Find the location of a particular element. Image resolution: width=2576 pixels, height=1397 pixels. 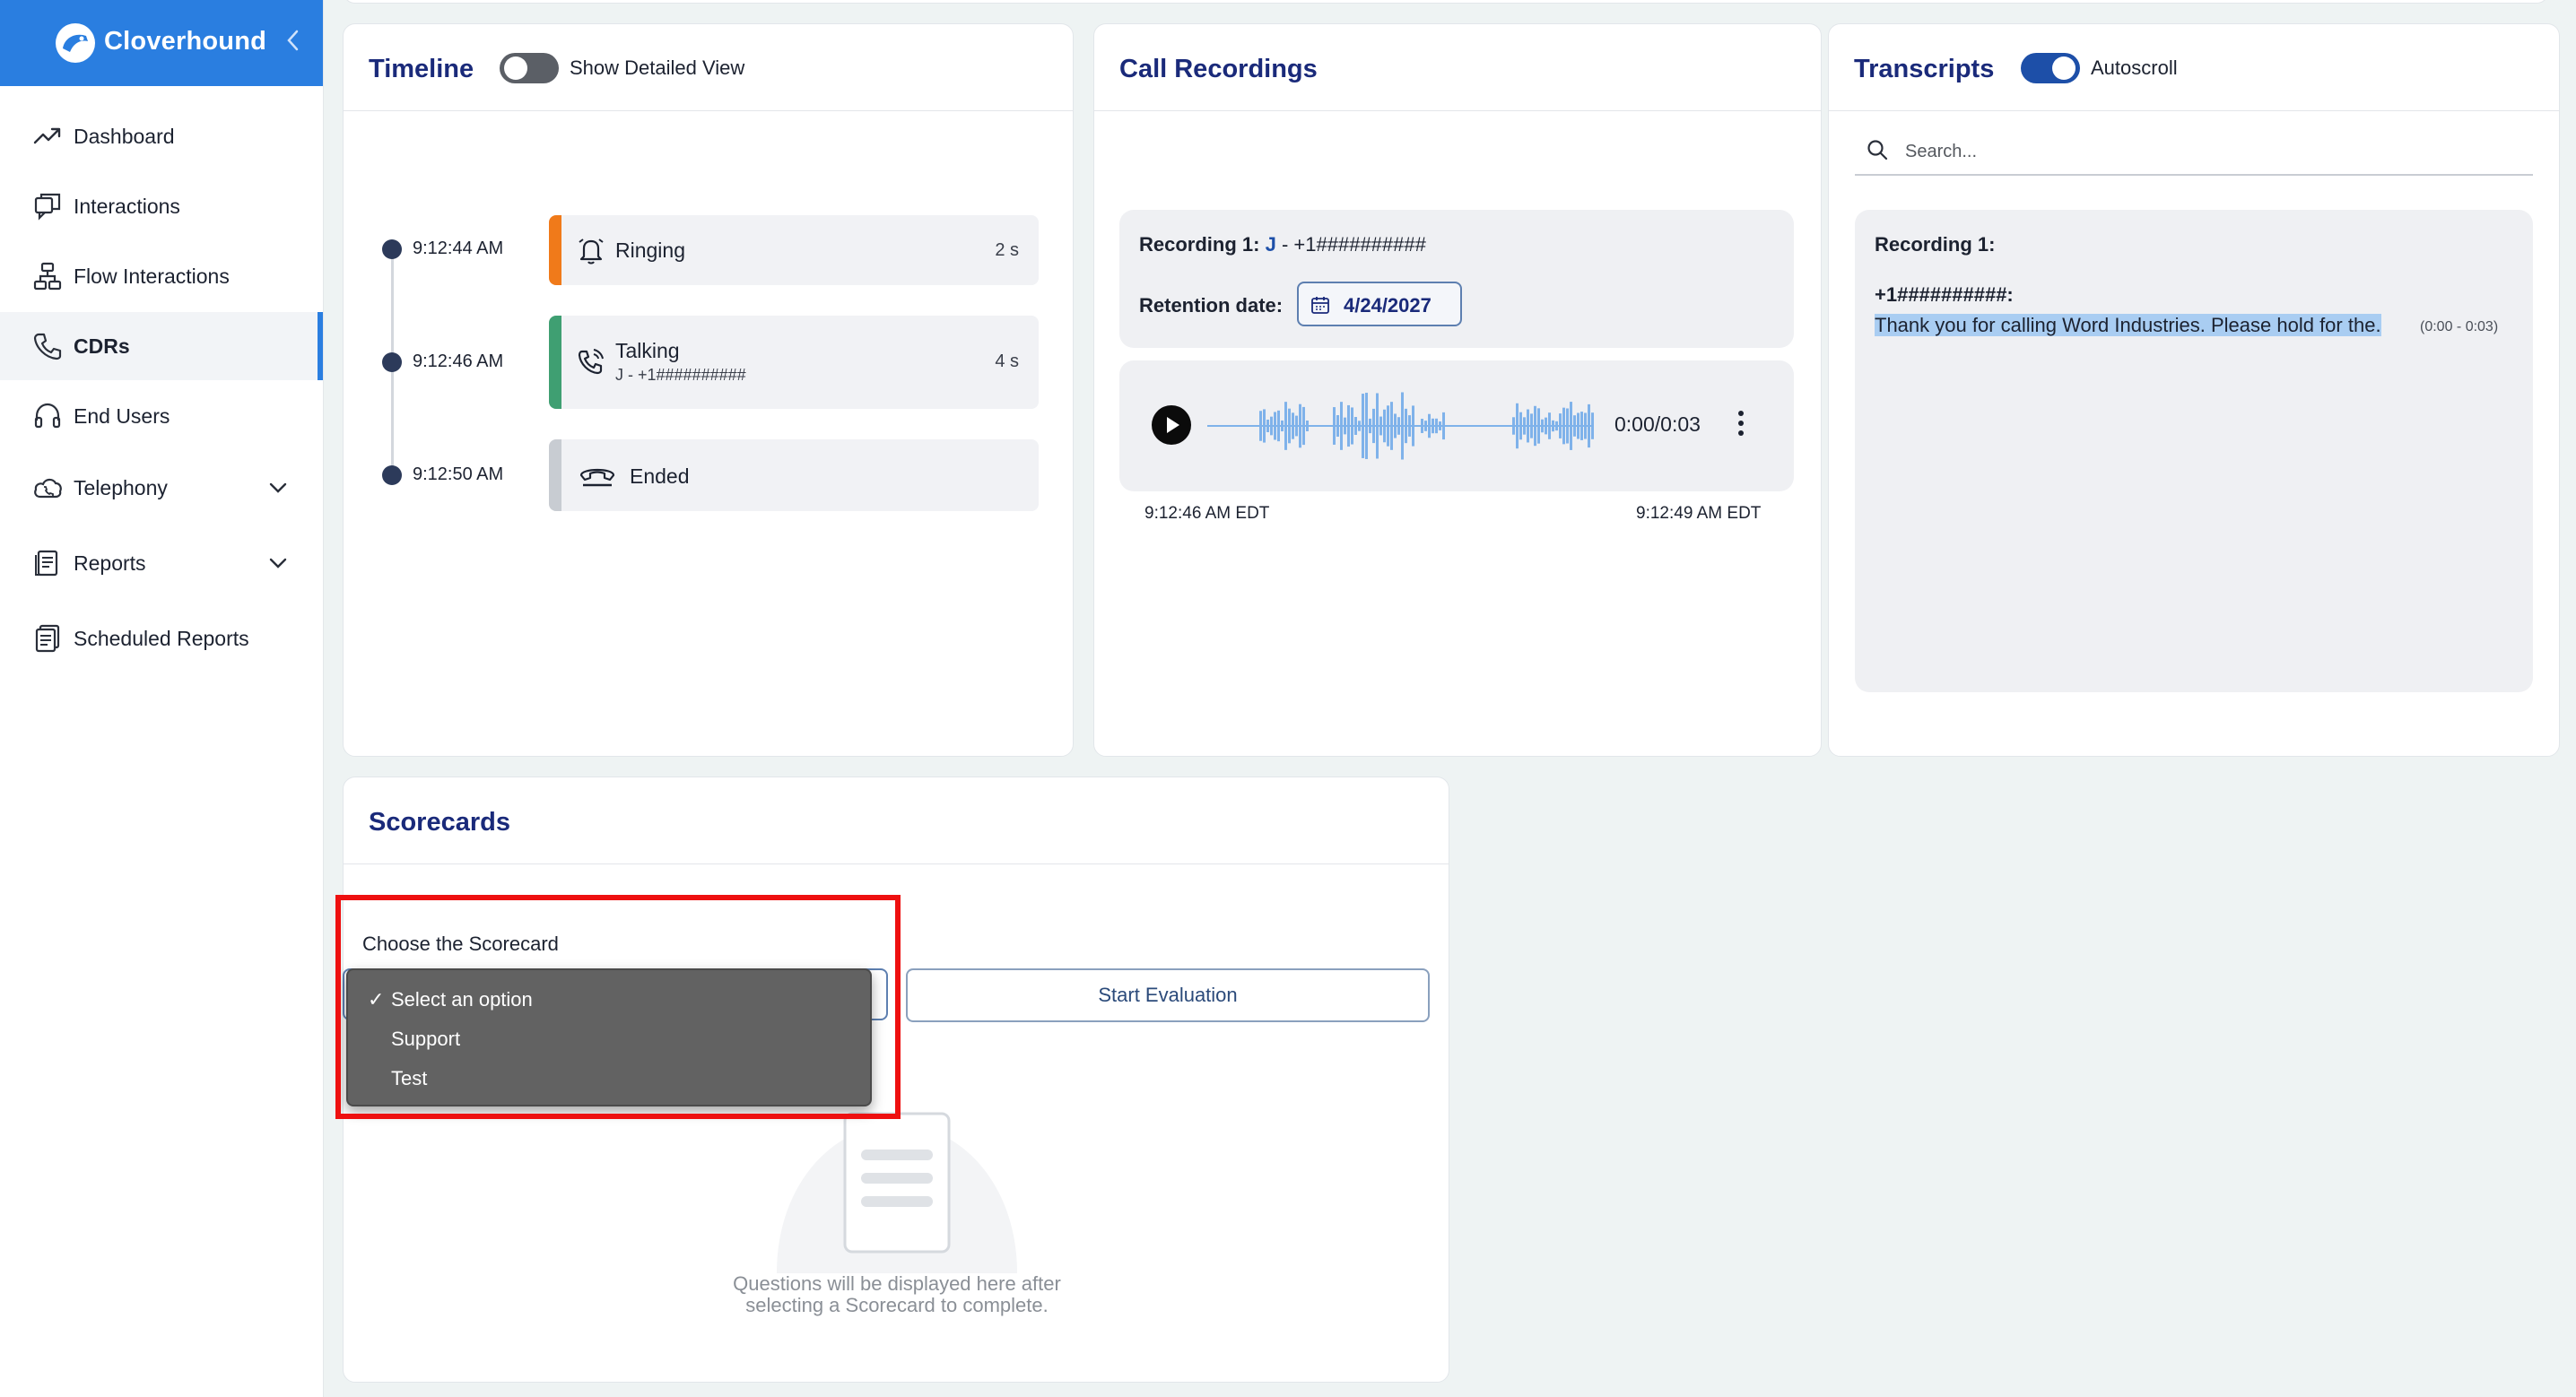

sidebar-item-end-users: End Users is located at coordinates (161, 416).